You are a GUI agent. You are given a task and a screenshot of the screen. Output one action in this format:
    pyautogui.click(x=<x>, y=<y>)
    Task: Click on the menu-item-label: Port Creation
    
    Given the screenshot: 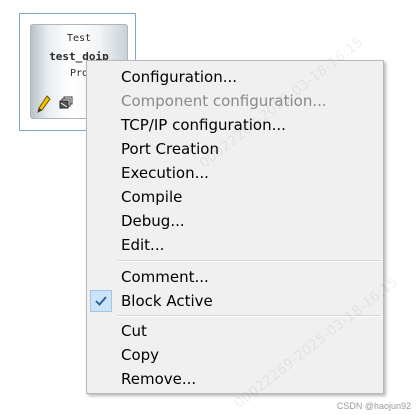 What is the action you would take?
    pyautogui.click(x=170, y=149)
    